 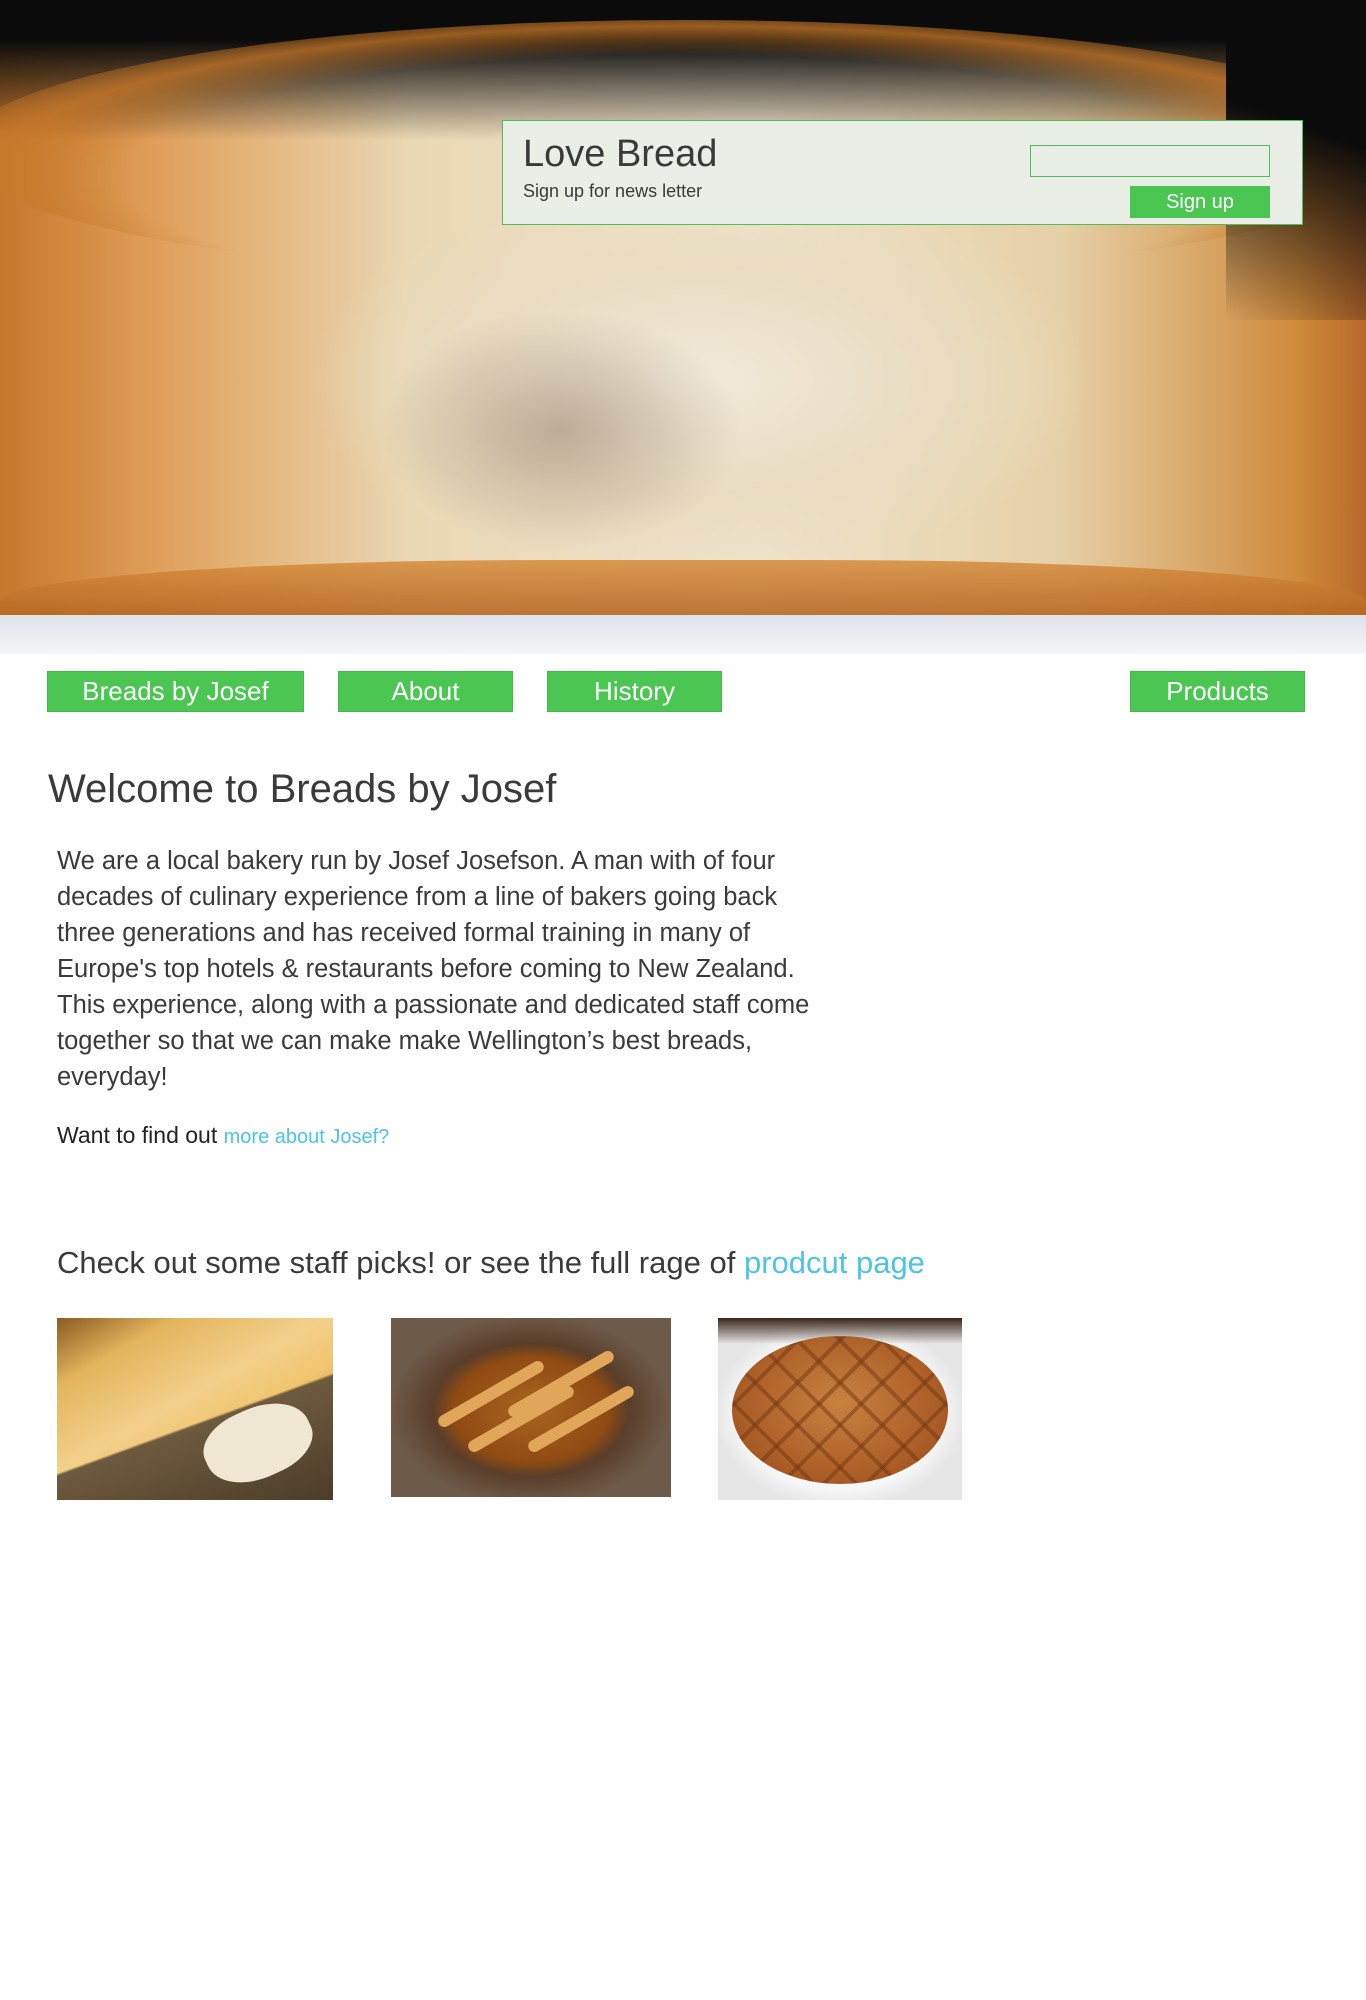 I want to click on newsletter-subtitle: Sign up for news letter, so click(x=613, y=191).